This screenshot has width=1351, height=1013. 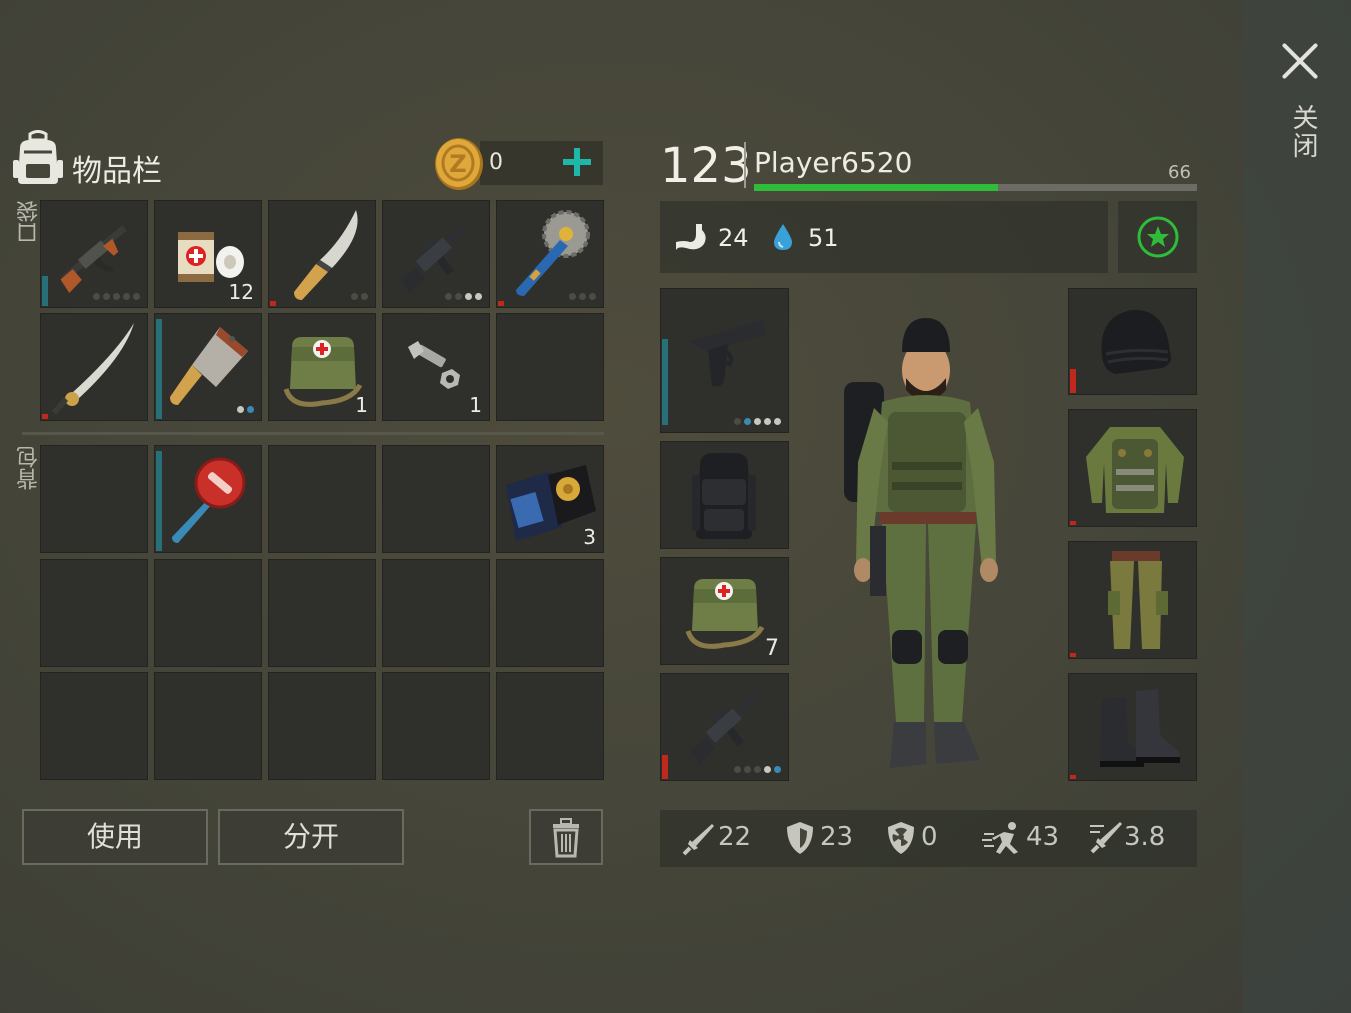 I want to click on trash-icon, so click(x=566, y=838).